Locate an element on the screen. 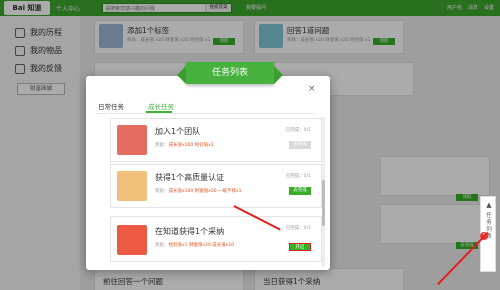 This screenshot has width=500, height=290. arrow-up-icon: ▲ is located at coordinates (489, 205).